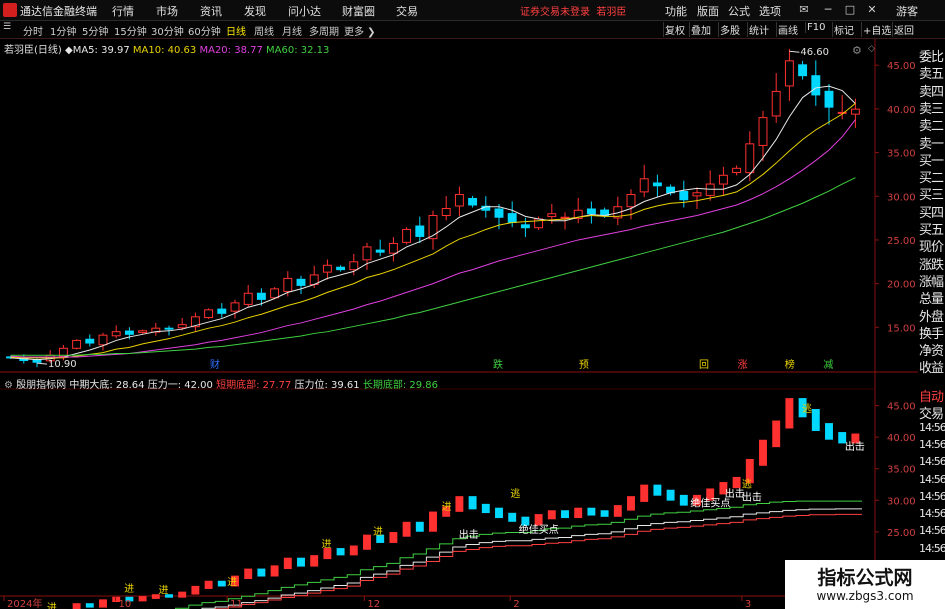 The image size is (945, 609). Describe the element at coordinates (931, 366) in the screenshot. I see `side-panel-item: 收益` at that location.